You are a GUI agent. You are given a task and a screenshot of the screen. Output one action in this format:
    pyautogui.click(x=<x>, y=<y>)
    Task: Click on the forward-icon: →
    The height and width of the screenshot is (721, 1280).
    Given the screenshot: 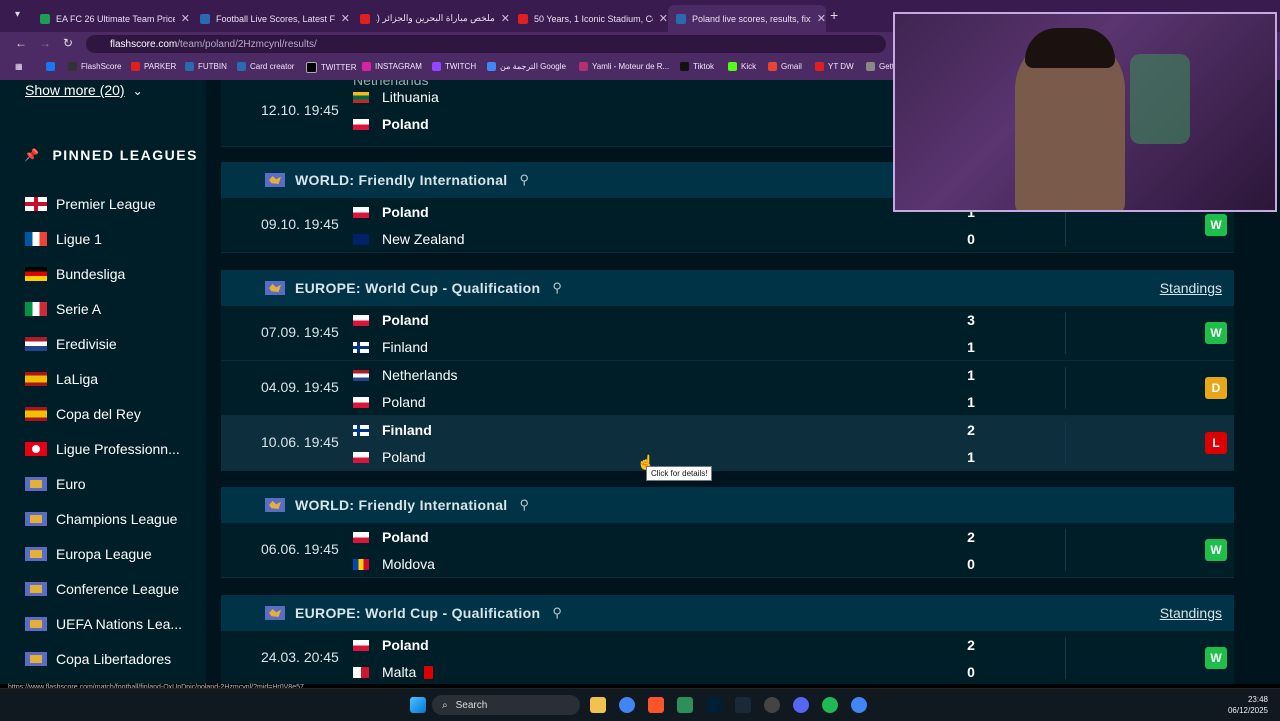 What is the action you would take?
    pyautogui.click(x=45, y=43)
    